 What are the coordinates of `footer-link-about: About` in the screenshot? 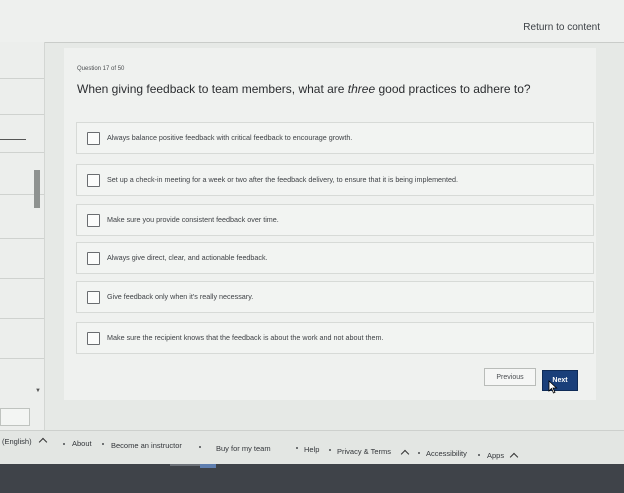 It's located at (82, 443).